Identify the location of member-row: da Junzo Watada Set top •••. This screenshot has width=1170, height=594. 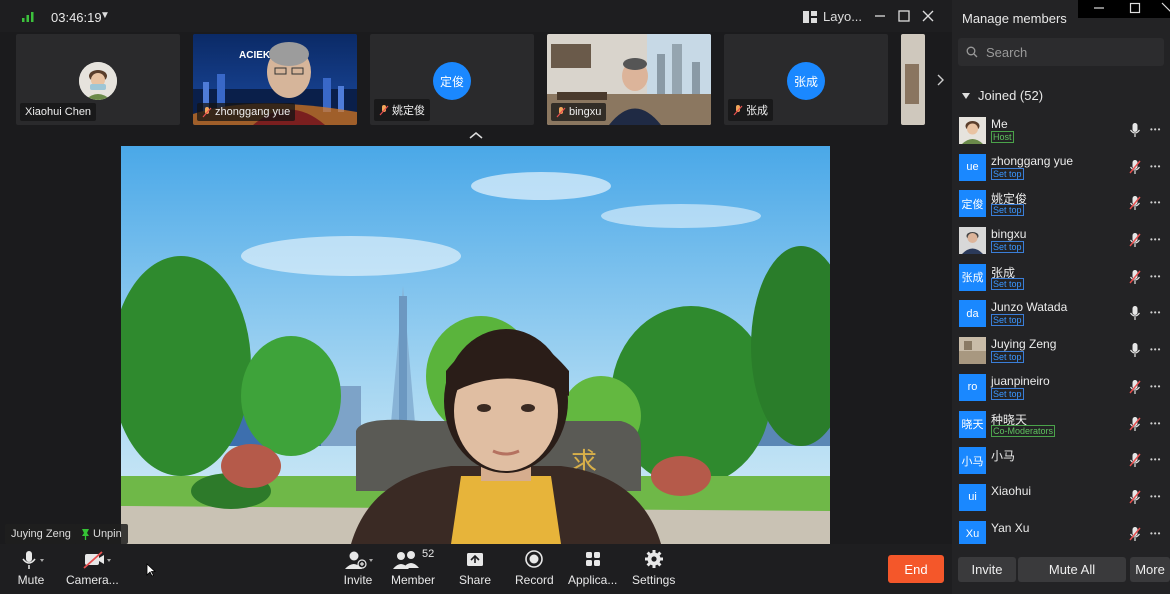
(1061, 315).